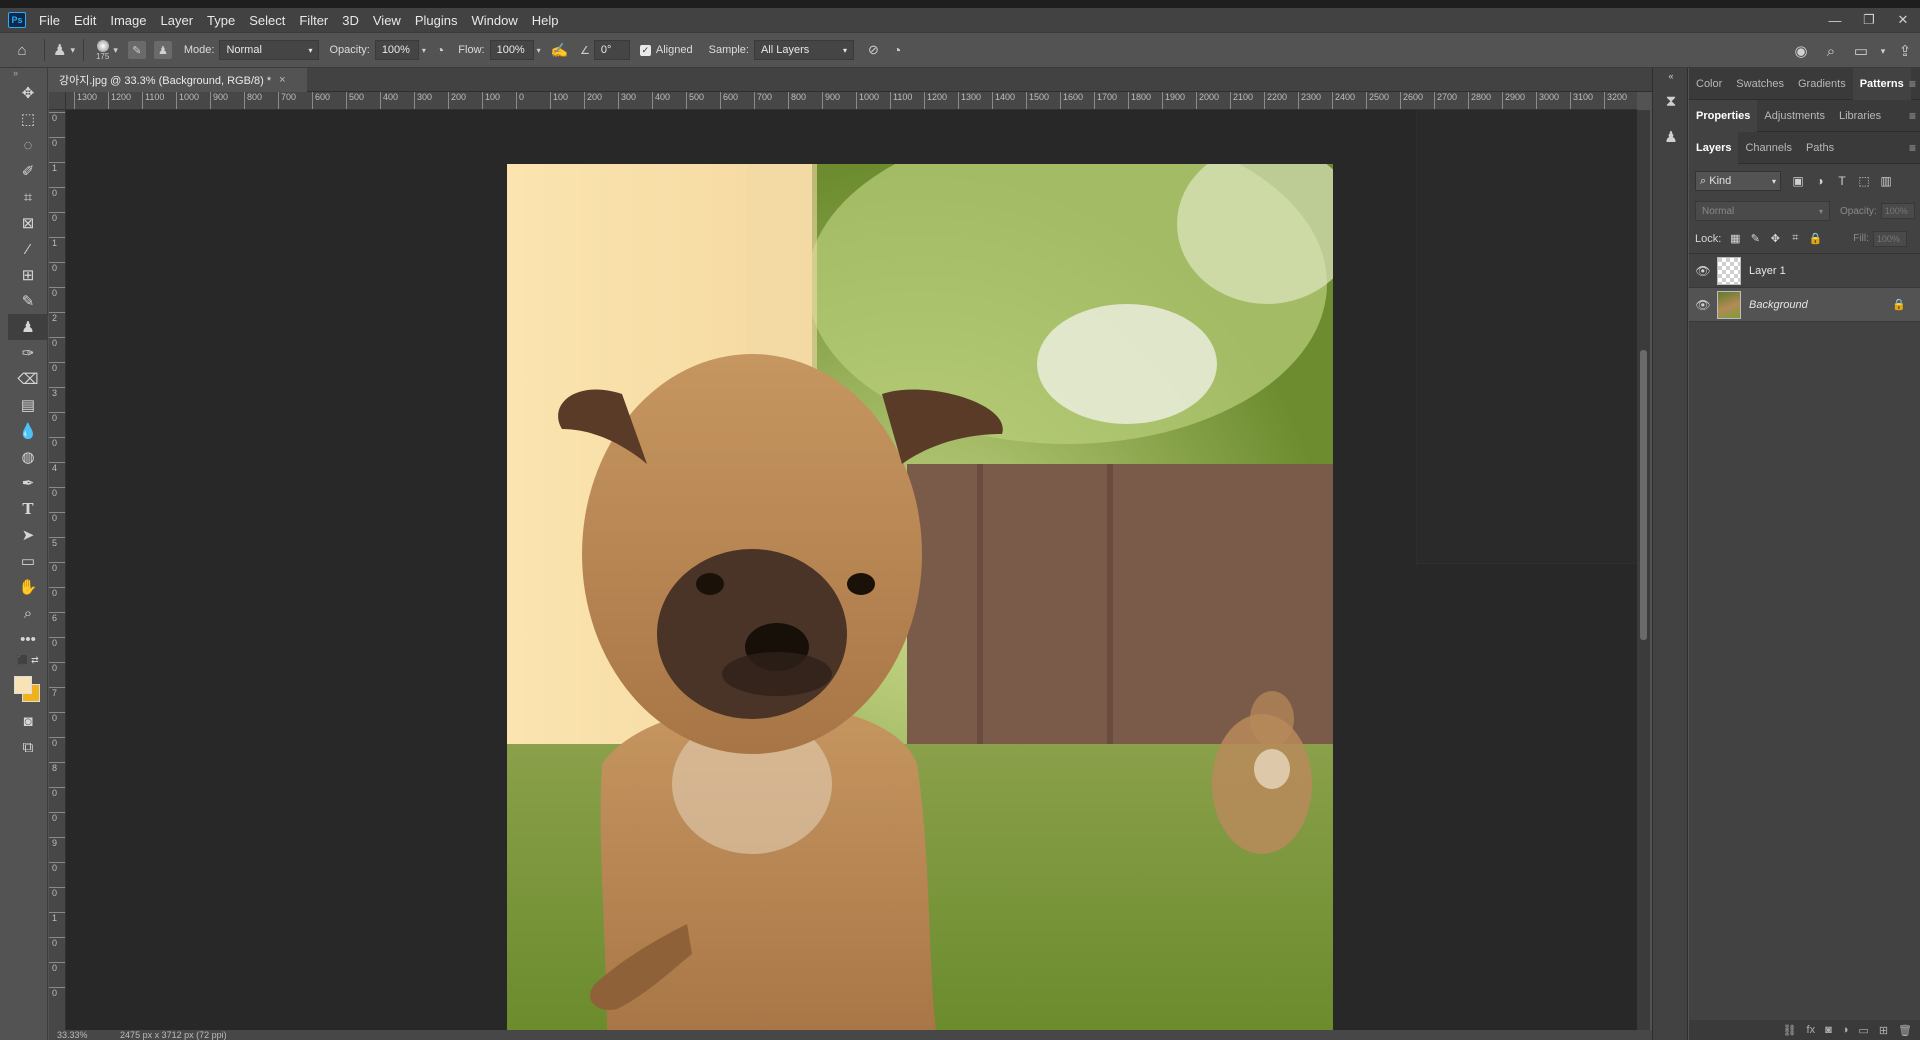  I want to click on history-brush-tool-icon: ✑, so click(28, 353).